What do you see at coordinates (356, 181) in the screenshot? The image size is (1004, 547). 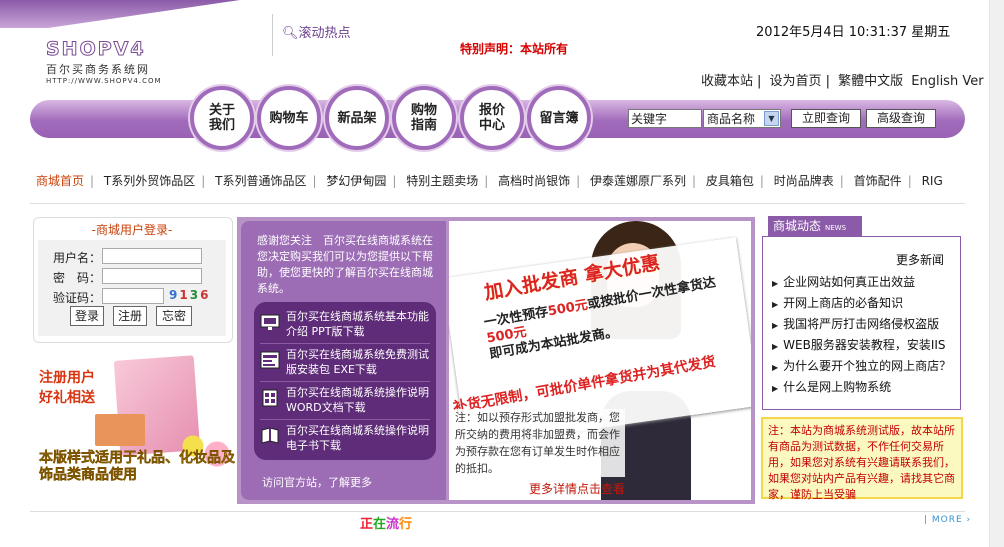 I see `category-item: 梦幻伊甸园` at bounding box center [356, 181].